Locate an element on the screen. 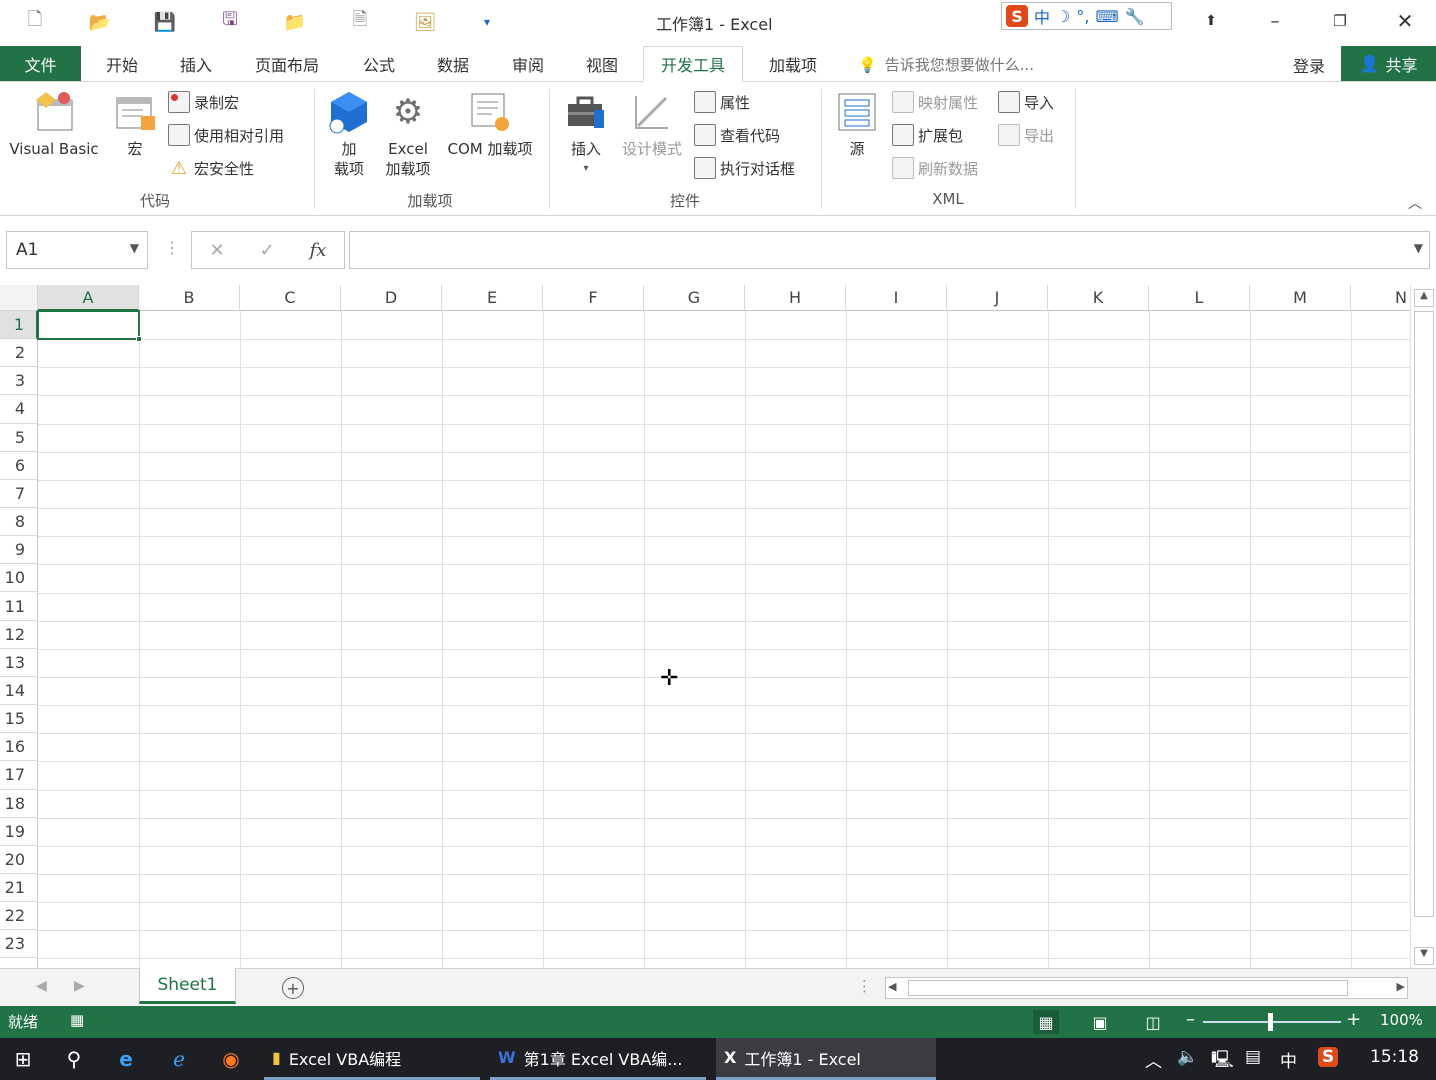 This screenshot has width=1436, height=1080. row-header: 13 is located at coordinates (19, 662).